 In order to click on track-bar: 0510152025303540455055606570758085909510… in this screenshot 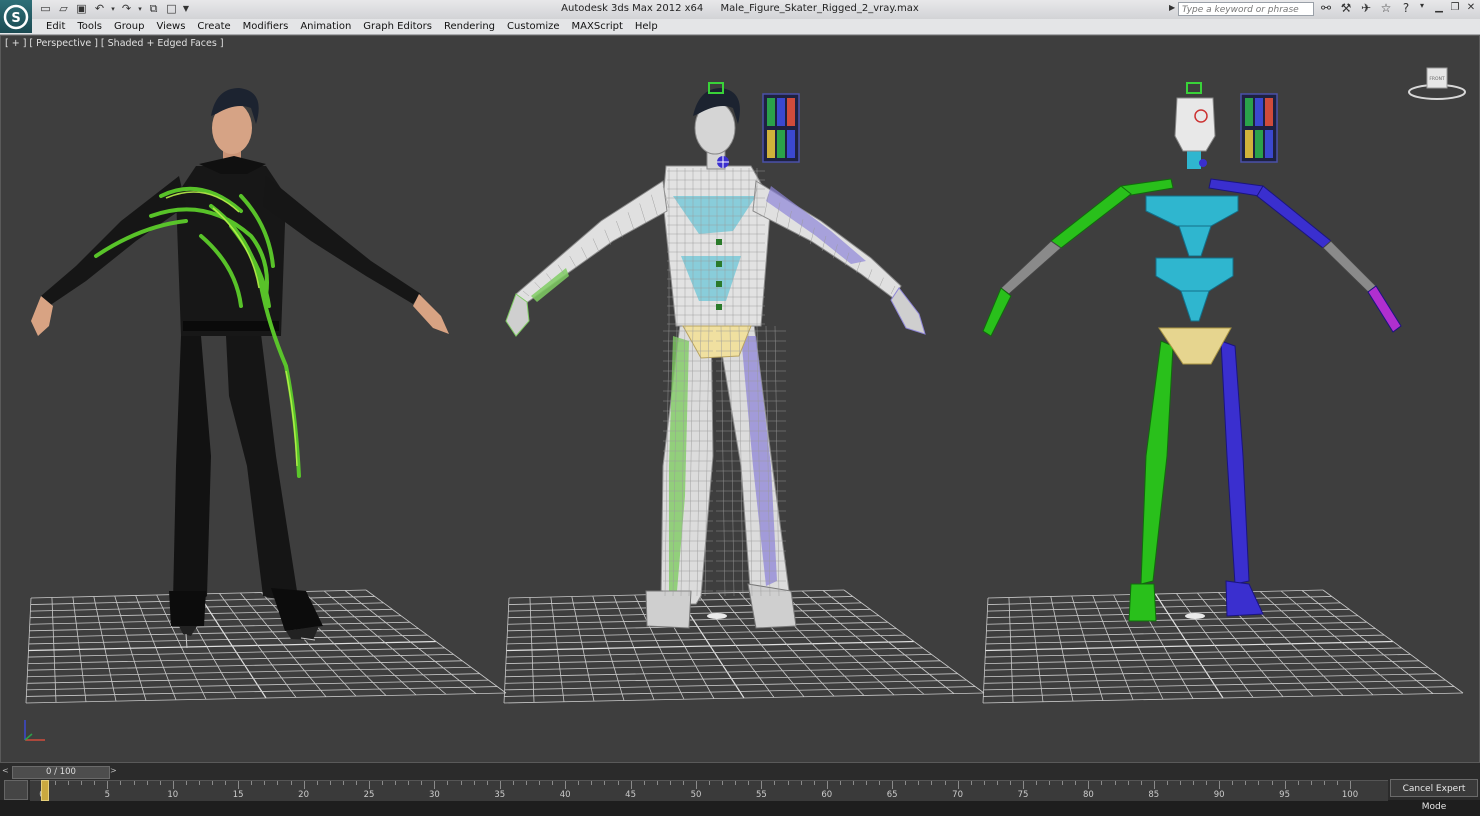, I will do `click(709, 790)`.